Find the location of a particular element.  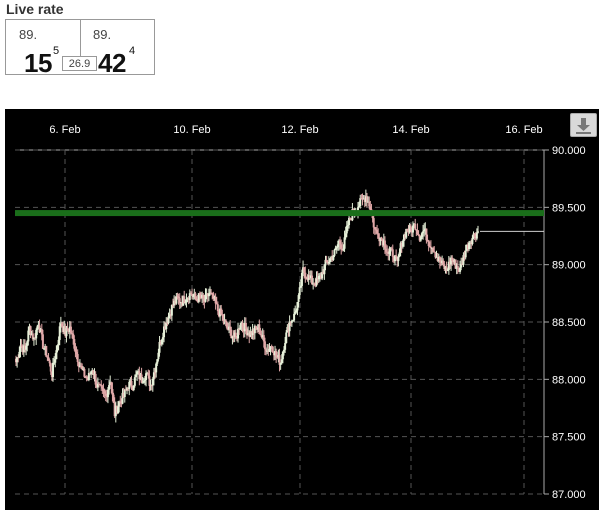

y-tick-label: 89.500 is located at coordinates (569, 208).